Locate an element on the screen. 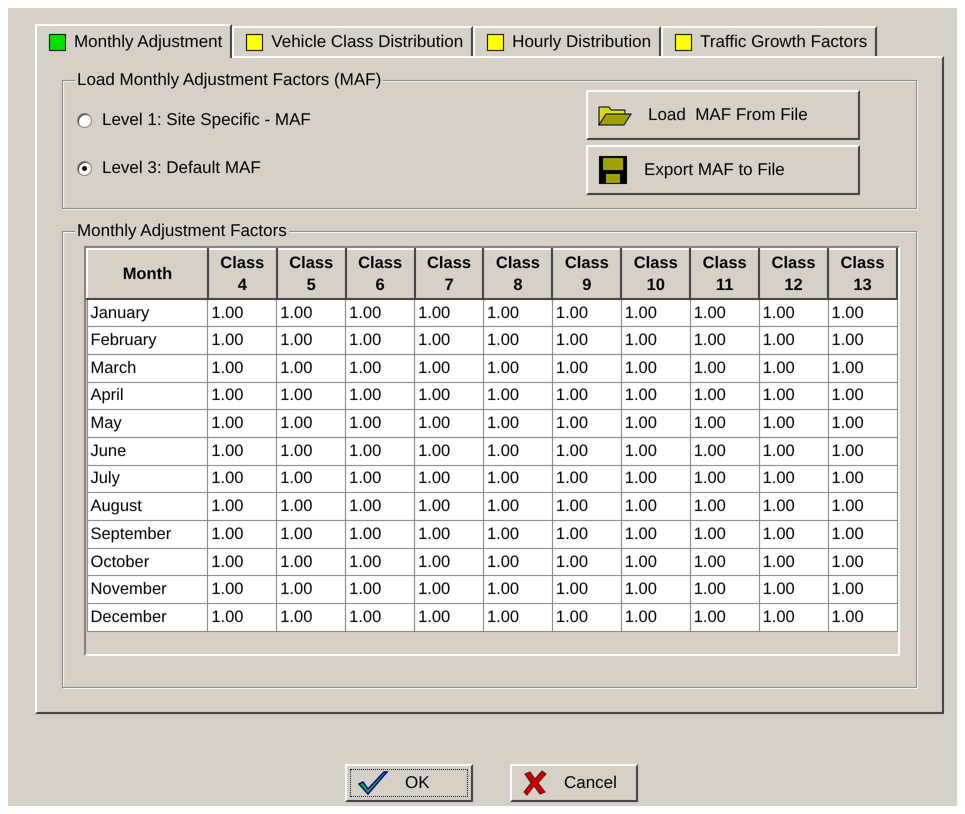  radio-button is located at coordinates (84, 120).